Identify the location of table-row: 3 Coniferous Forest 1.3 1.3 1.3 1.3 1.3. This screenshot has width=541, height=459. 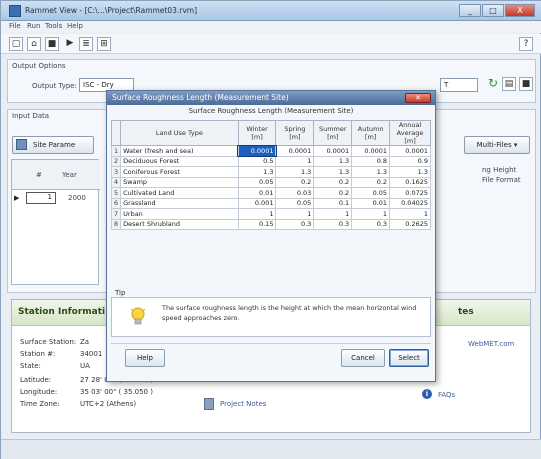
(270, 172).